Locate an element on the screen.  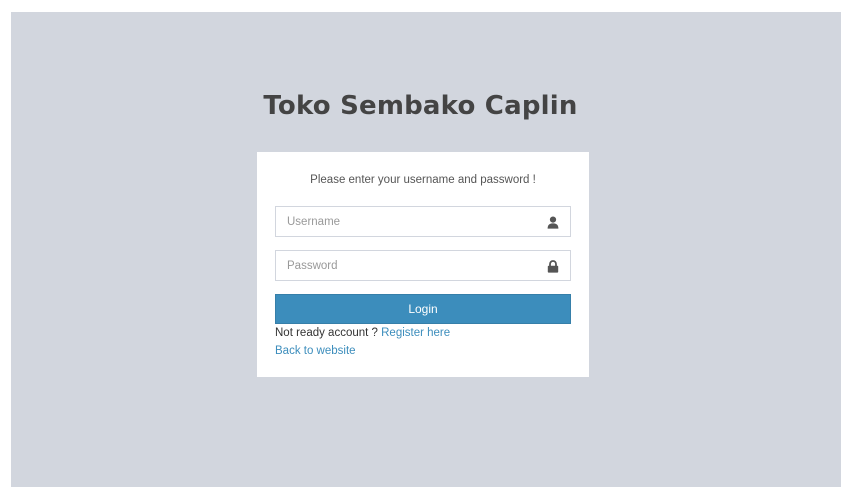
register-link: Register here is located at coordinates (415, 333).